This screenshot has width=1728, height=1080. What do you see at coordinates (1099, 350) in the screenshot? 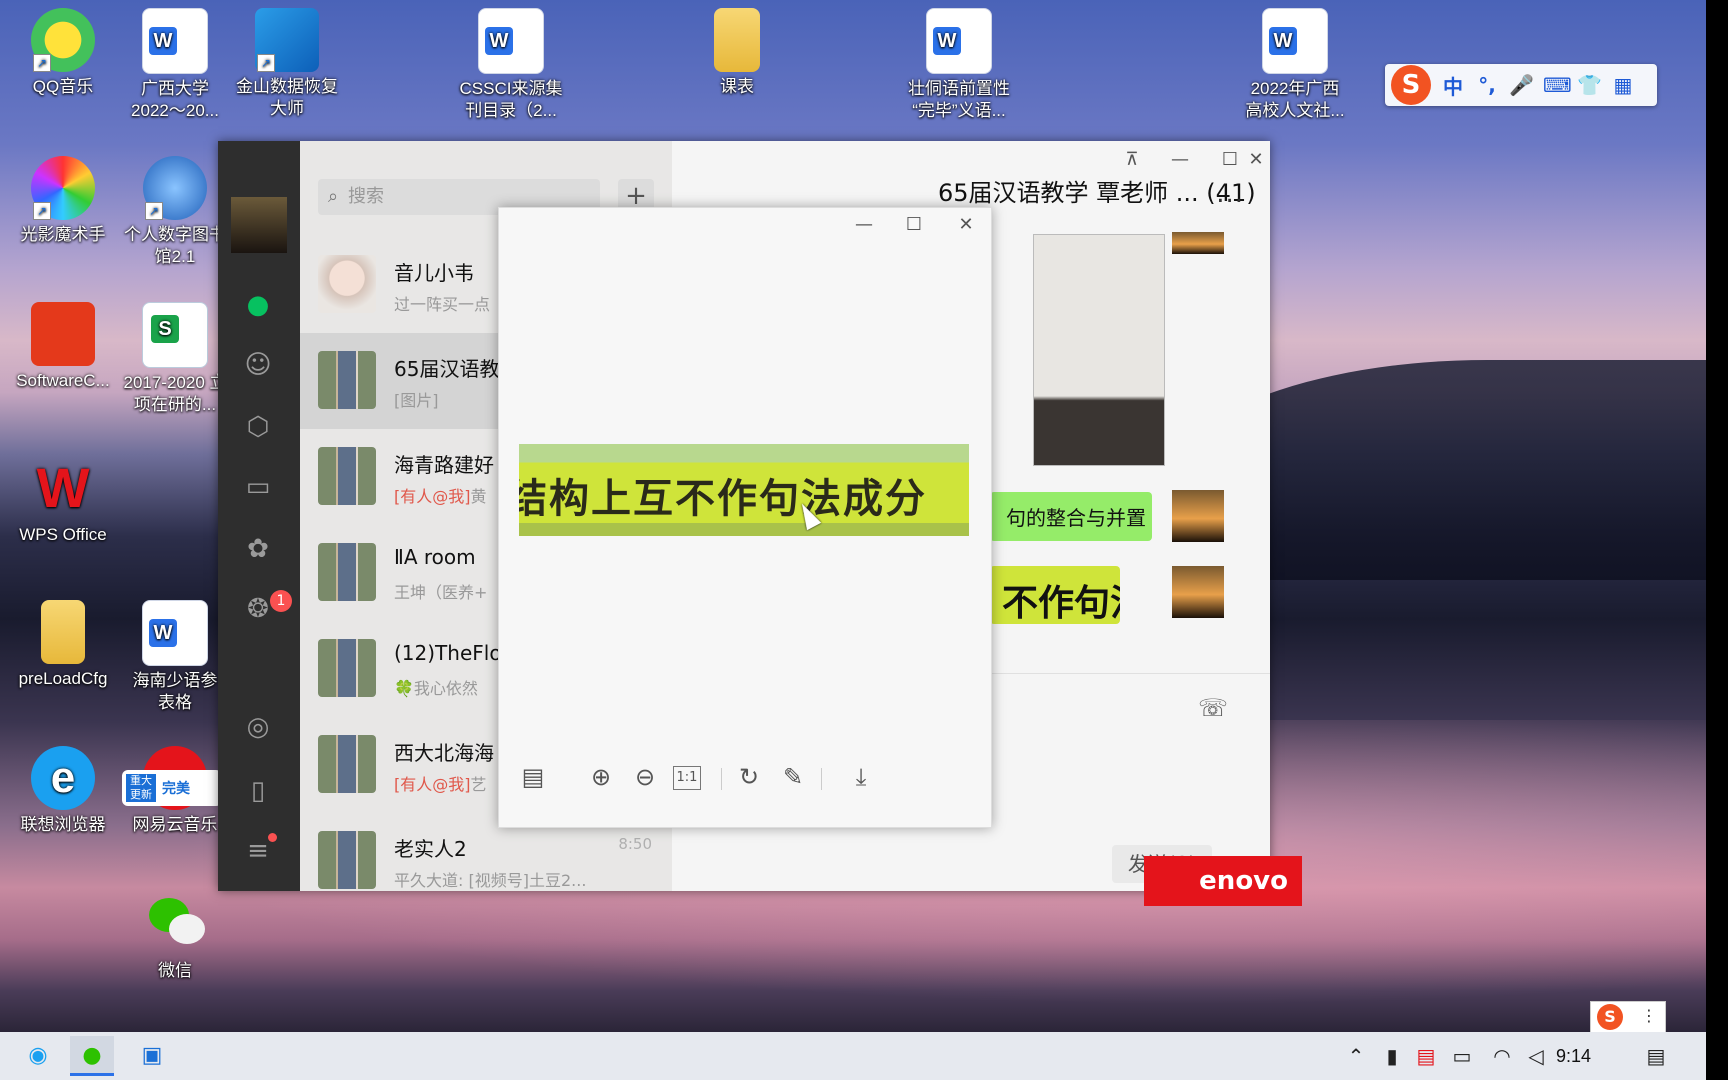
I see `image-message` at bounding box center [1099, 350].